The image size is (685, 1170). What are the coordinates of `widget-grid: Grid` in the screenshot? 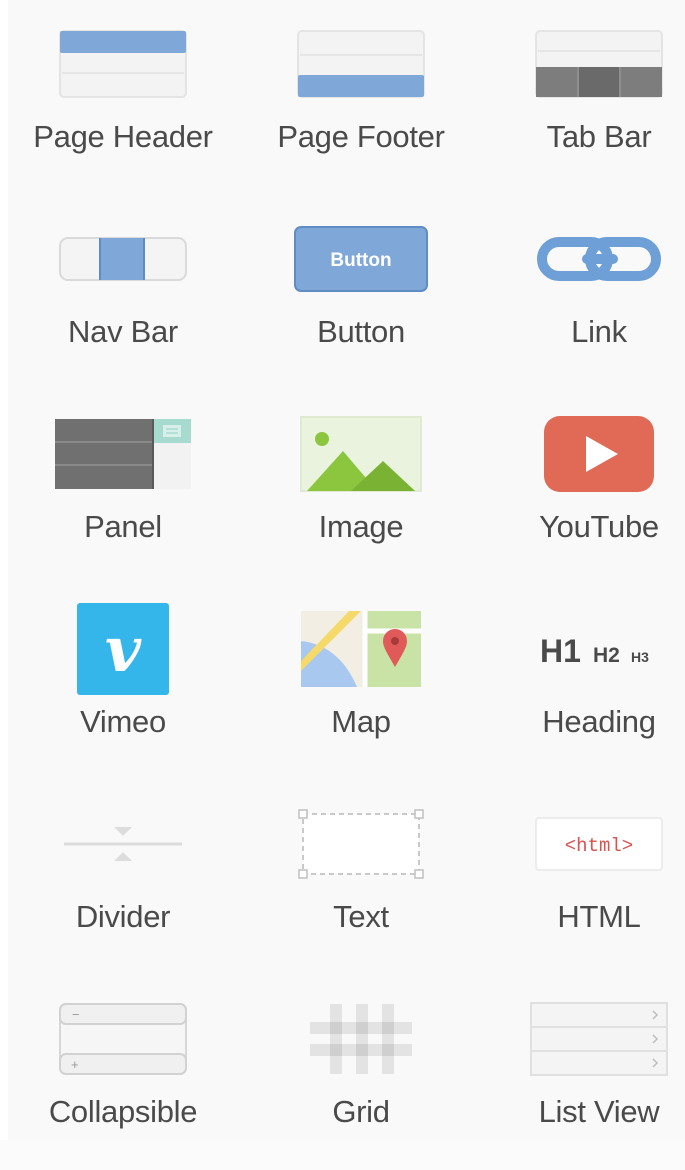 It's located at (361, 1072).